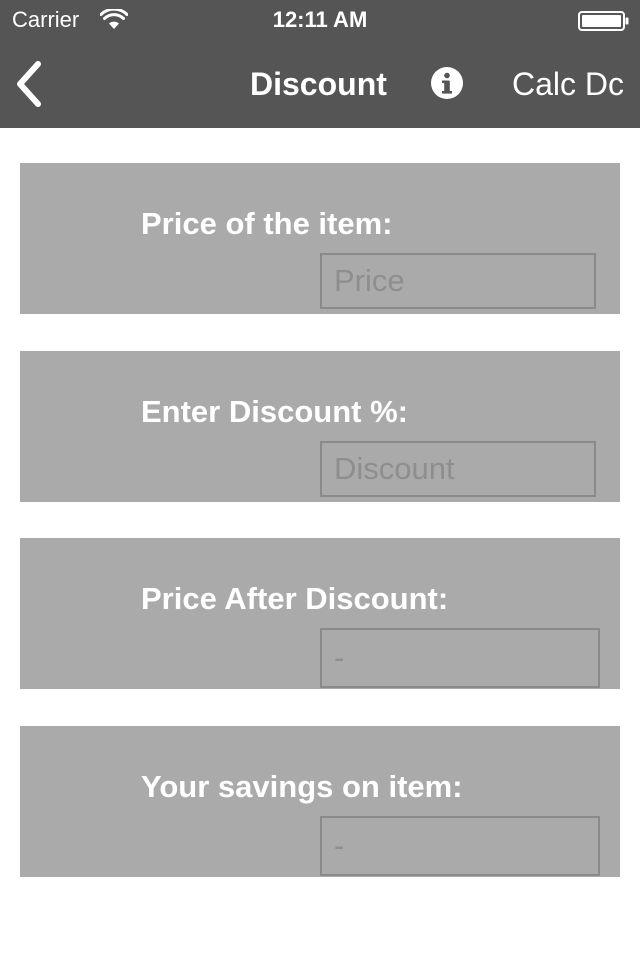  I want to click on savings-card: Your savings on item: -, so click(320, 801).